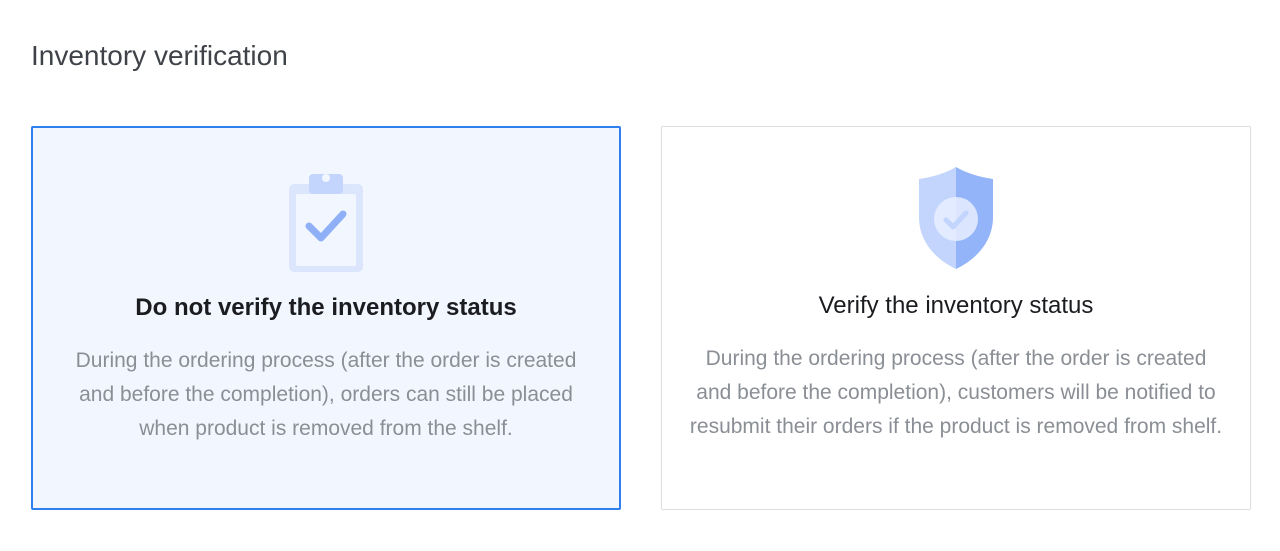 The height and width of the screenshot is (551, 1280). I want to click on clipboard-check-icon, so click(326, 219).